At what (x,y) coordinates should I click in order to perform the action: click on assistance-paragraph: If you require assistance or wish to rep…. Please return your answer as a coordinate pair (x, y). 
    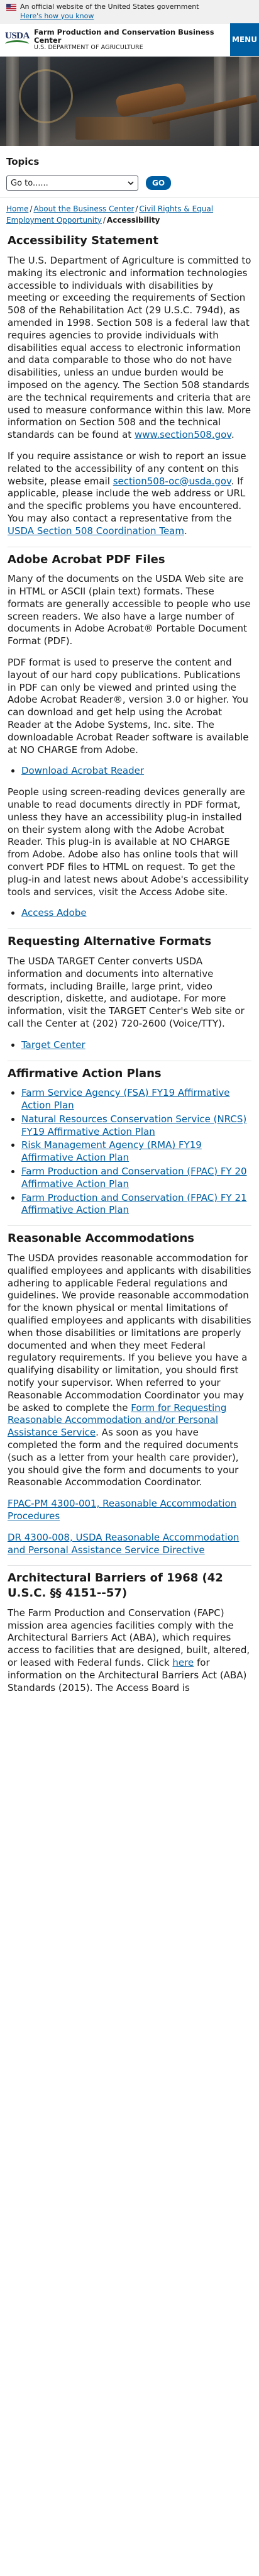
    Looking at the image, I should click on (127, 493).